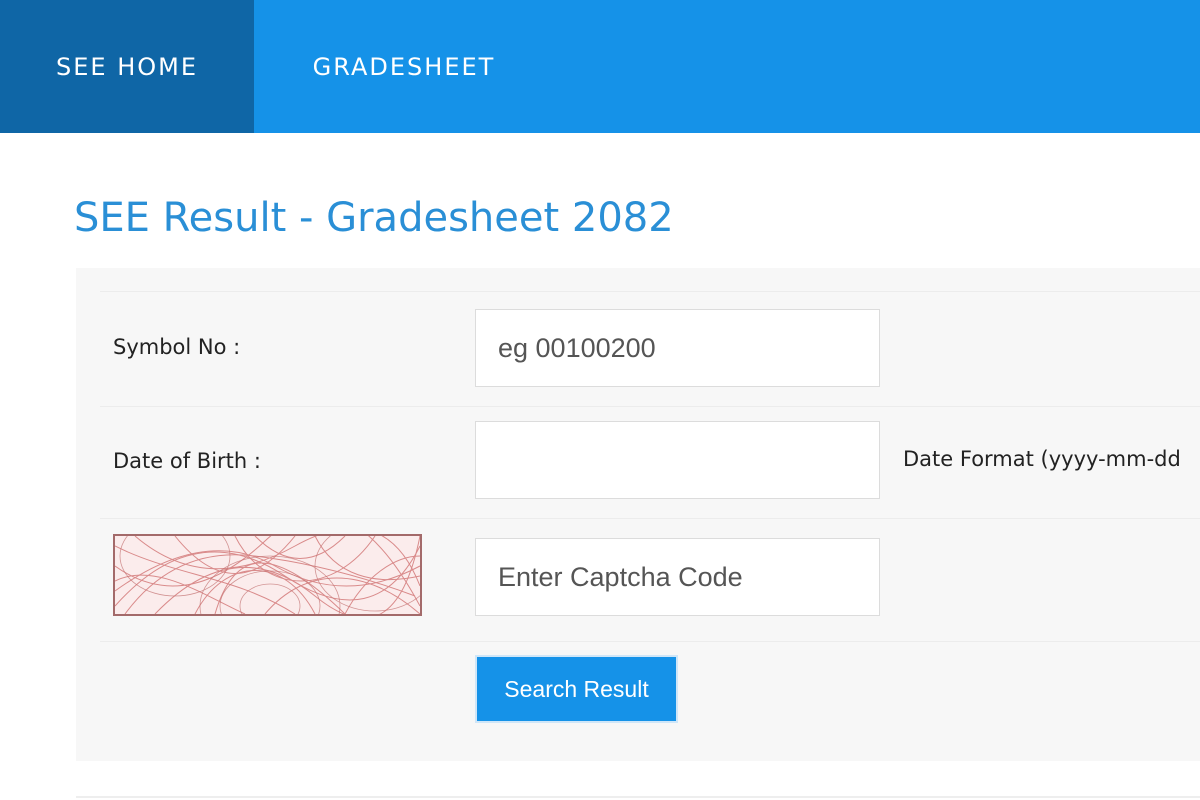  What do you see at coordinates (1042, 459) in the screenshot?
I see `date-format-hint: Date Format (yyyy-mm-dd` at bounding box center [1042, 459].